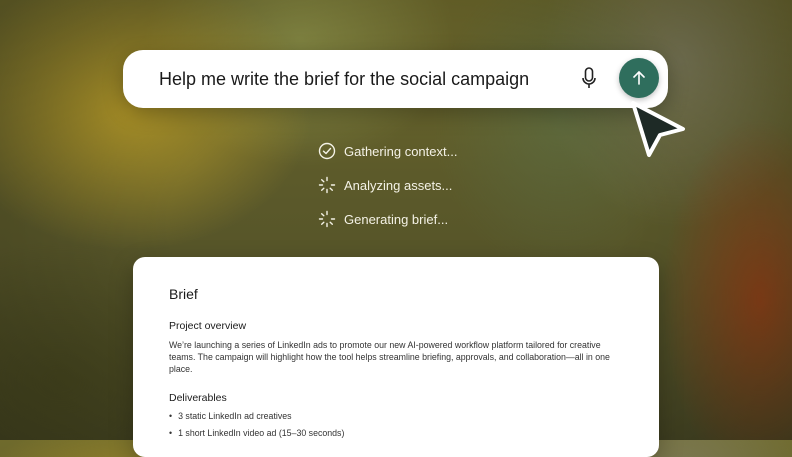 The height and width of the screenshot is (457, 792). Describe the element at coordinates (208, 326) in the screenshot. I see `project-overview-heading: Project overview` at that location.